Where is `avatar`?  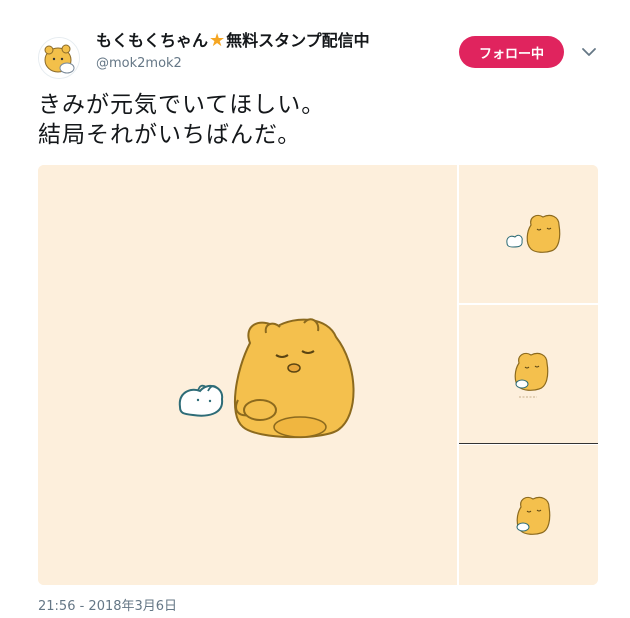 avatar is located at coordinates (59, 58).